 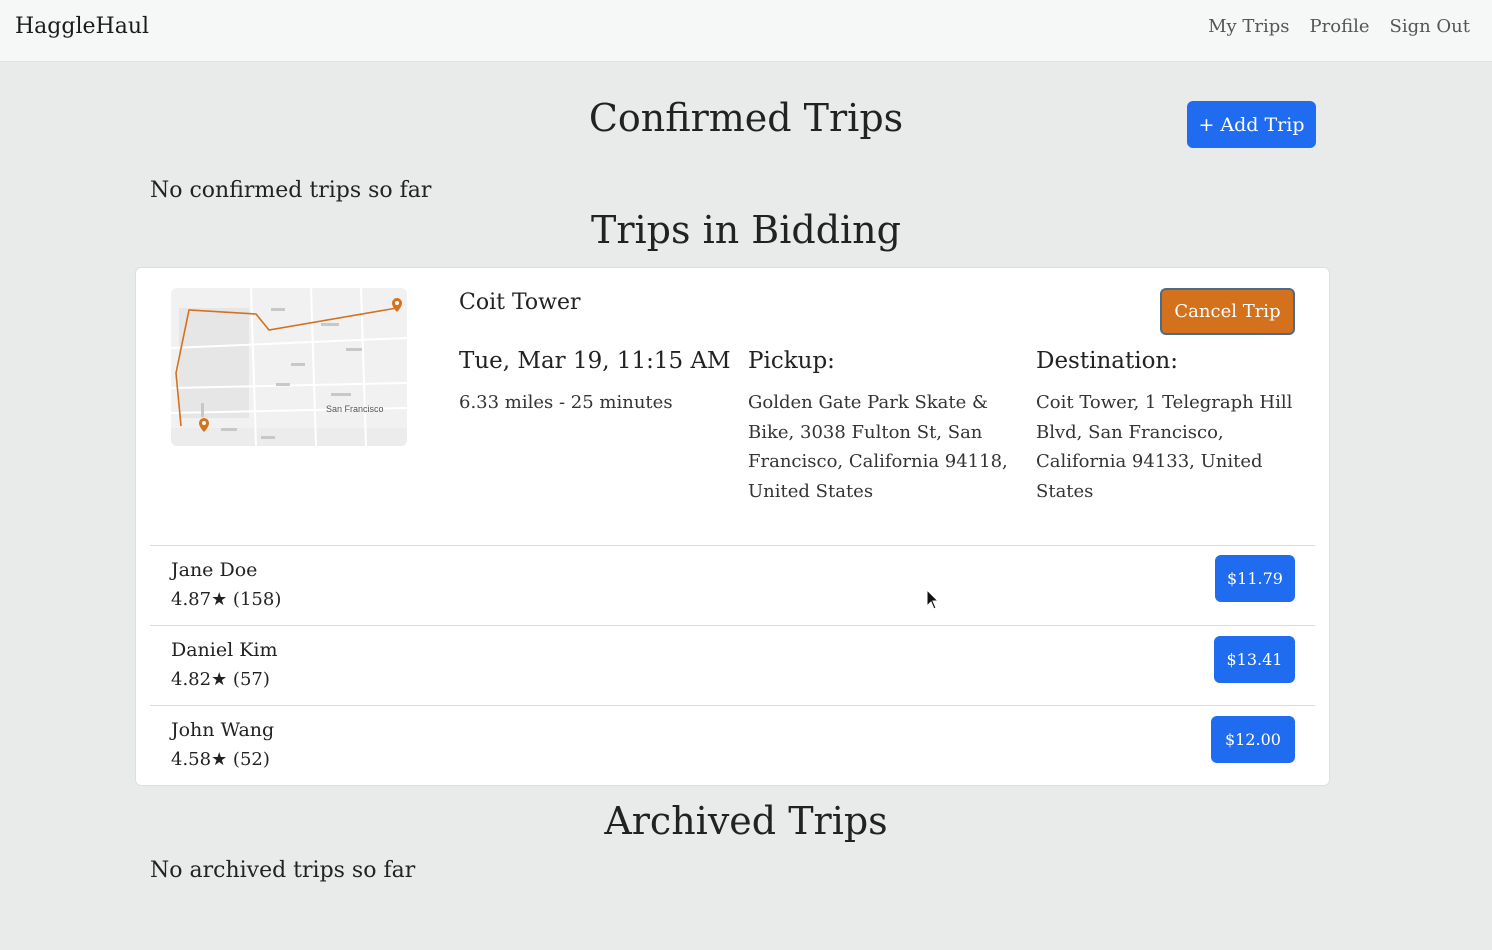 What do you see at coordinates (595, 361) in the screenshot?
I see `trip-datetime: Tue, Mar 19, 11:15 AM` at bounding box center [595, 361].